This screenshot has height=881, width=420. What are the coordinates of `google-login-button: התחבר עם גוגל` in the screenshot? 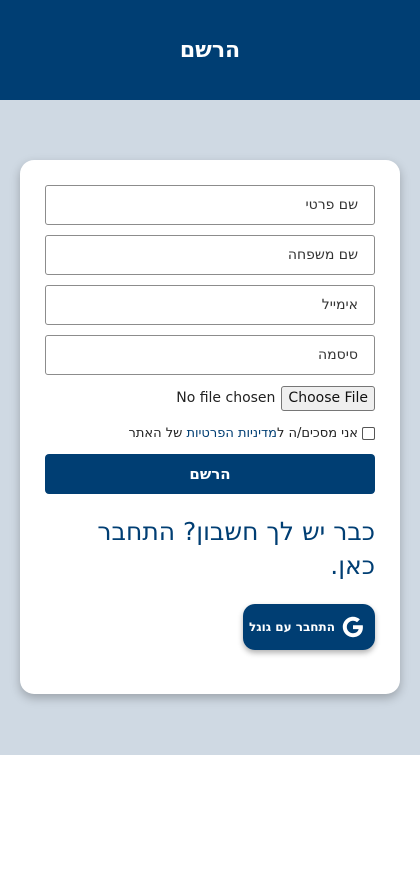 It's located at (309, 627).